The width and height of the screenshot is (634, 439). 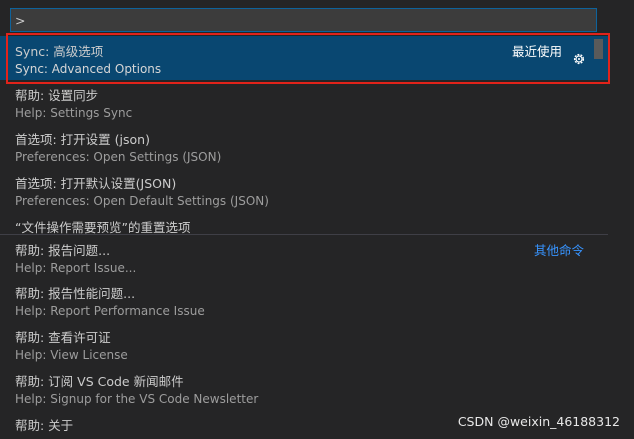 I want to click on item-label: Sync: 高级选项, so click(x=59, y=51).